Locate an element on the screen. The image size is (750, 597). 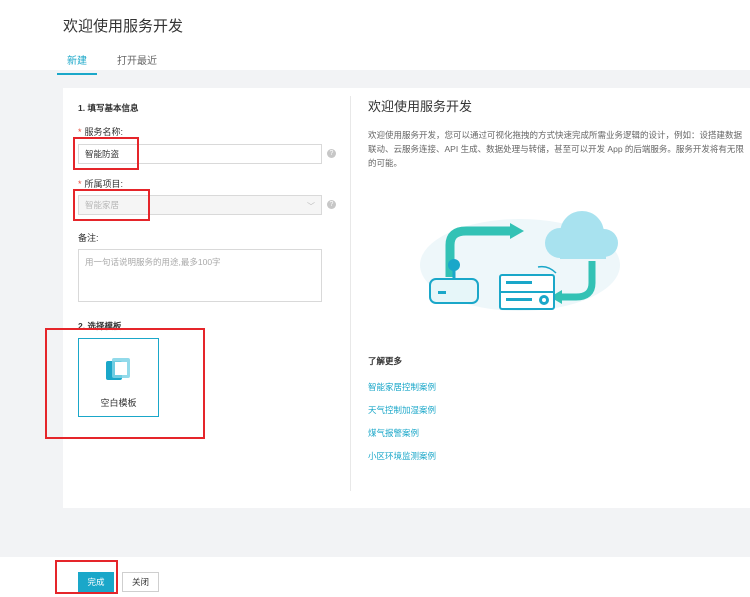
column-divider is located at coordinates (350, 293).